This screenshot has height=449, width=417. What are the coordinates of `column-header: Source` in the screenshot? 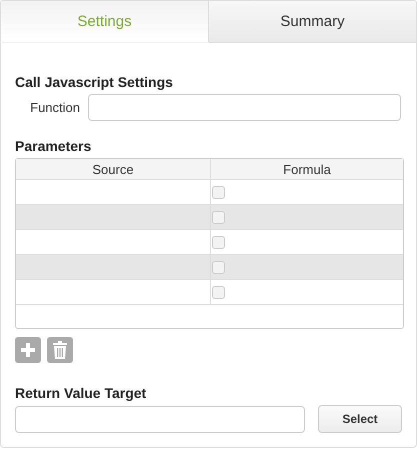 It's located at (113, 169).